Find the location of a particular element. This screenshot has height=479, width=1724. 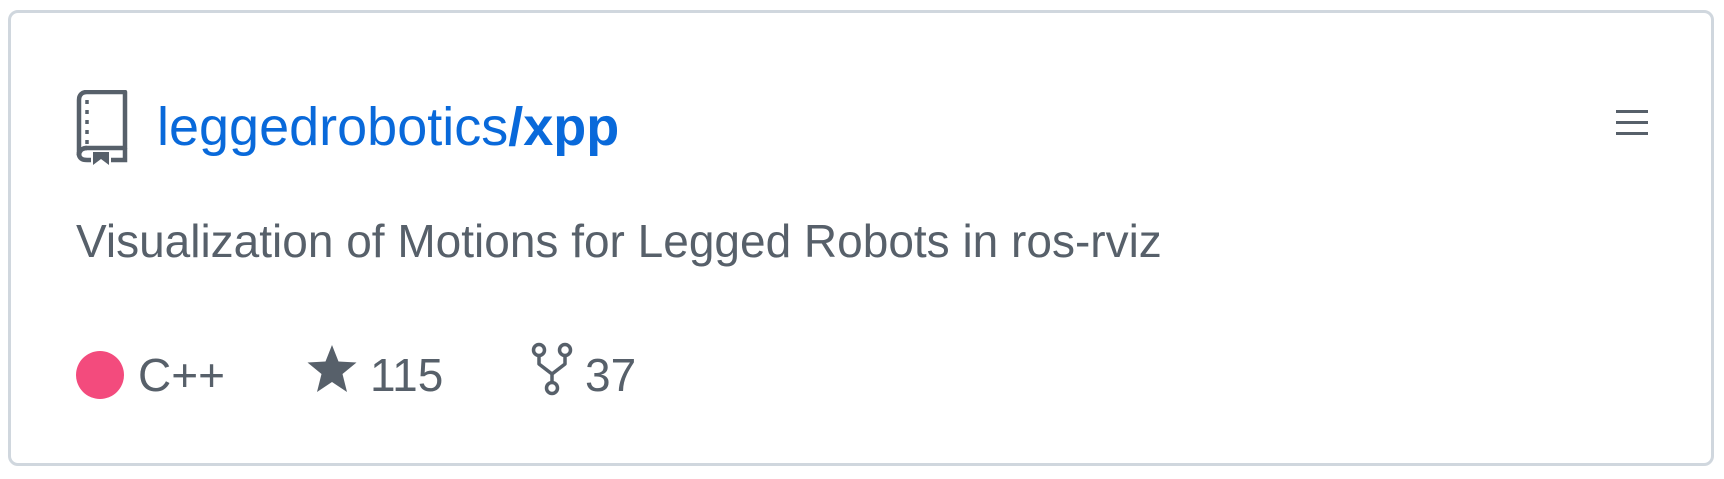

language-label: C++ is located at coordinates (181, 375).